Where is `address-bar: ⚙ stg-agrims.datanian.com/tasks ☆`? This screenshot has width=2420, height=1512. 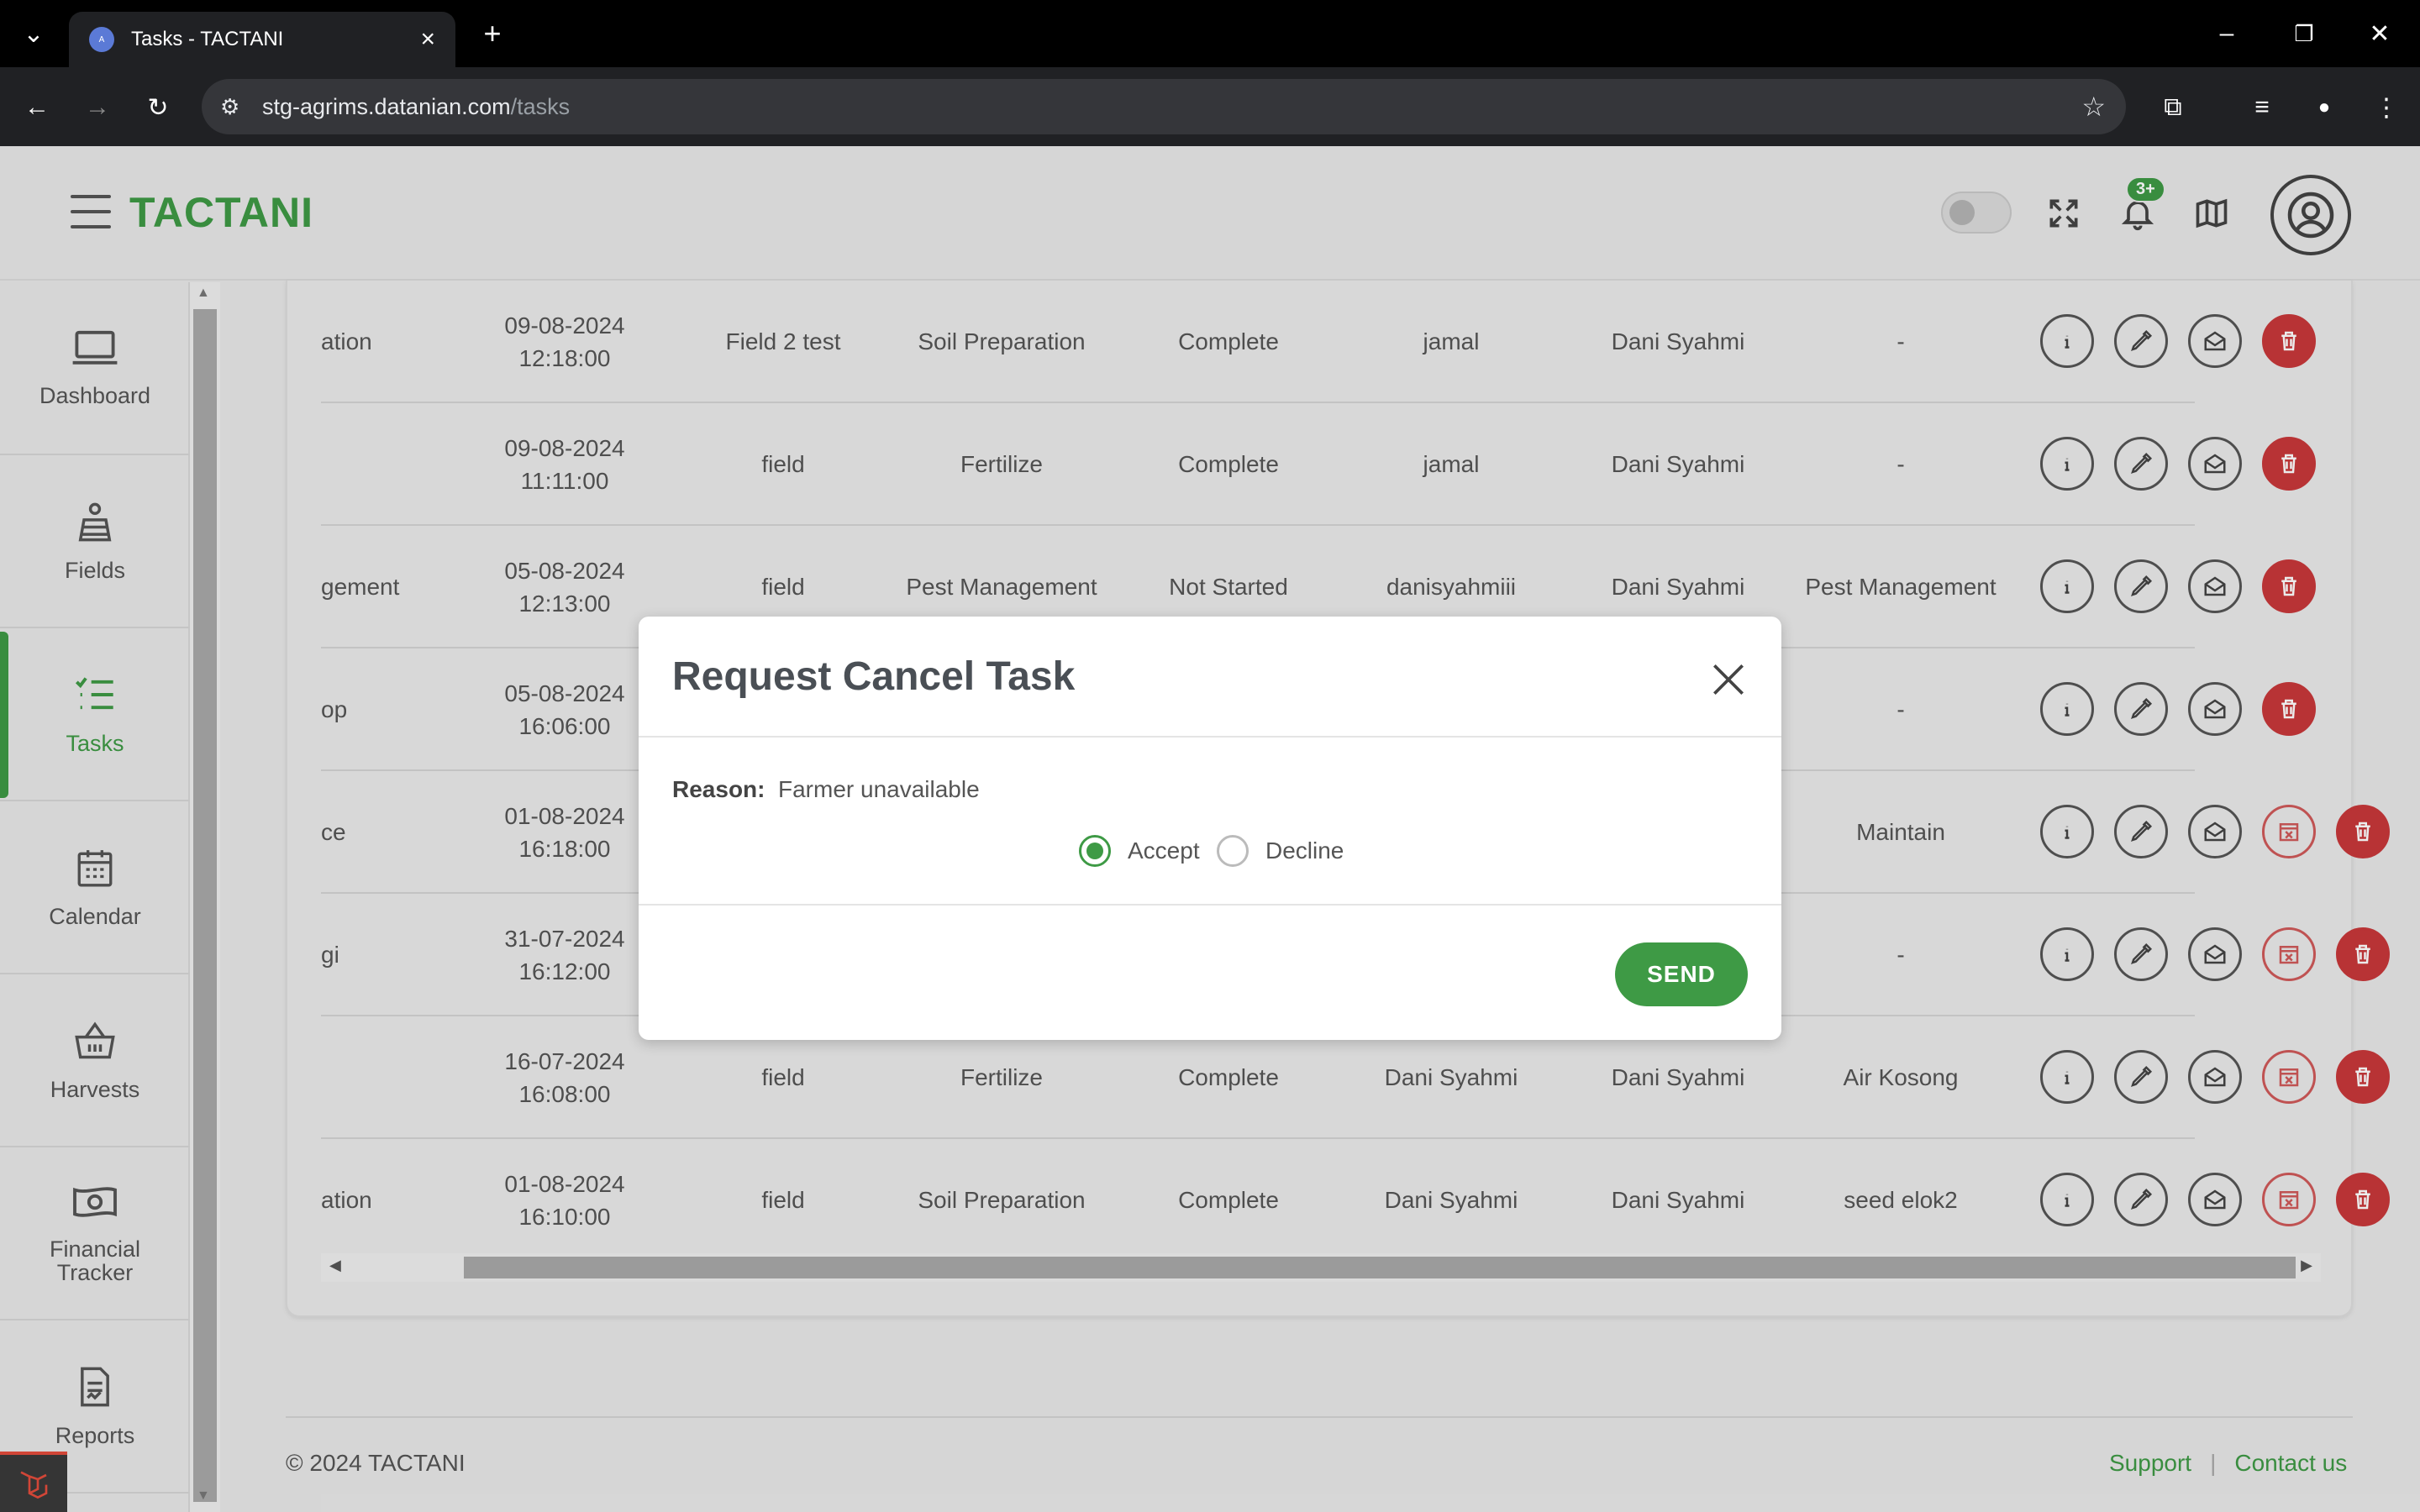
address-bar: ⚙ stg-agrims.datanian.com/tasks ☆ is located at coordinates (1164, 106).